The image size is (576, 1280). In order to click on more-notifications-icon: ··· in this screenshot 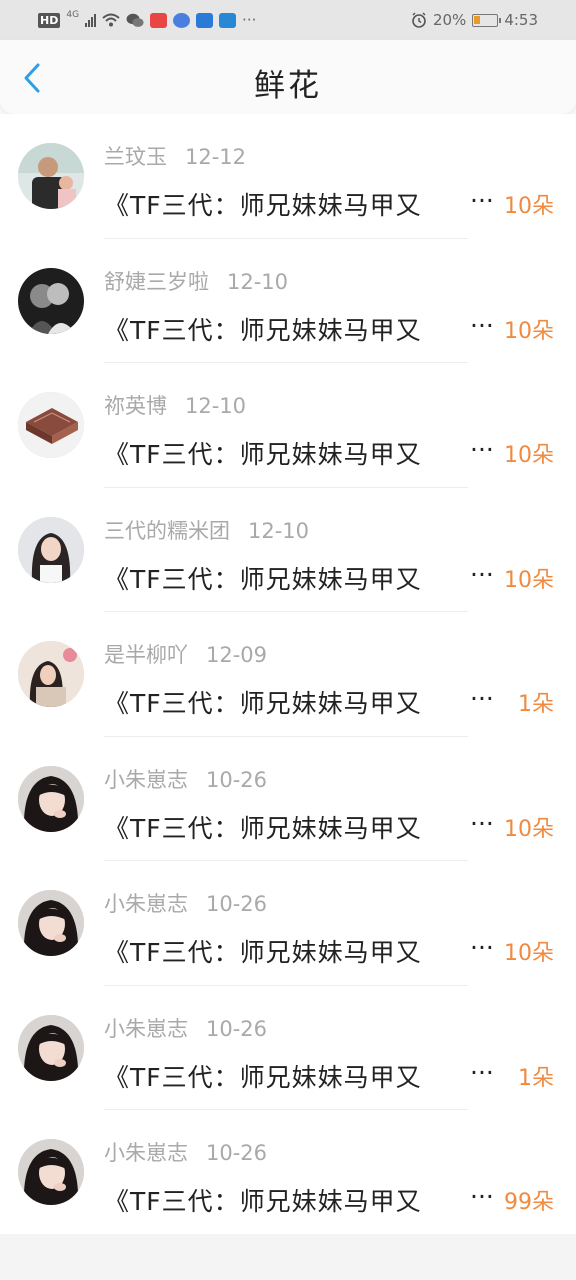, I will do `click(249, 20)`.